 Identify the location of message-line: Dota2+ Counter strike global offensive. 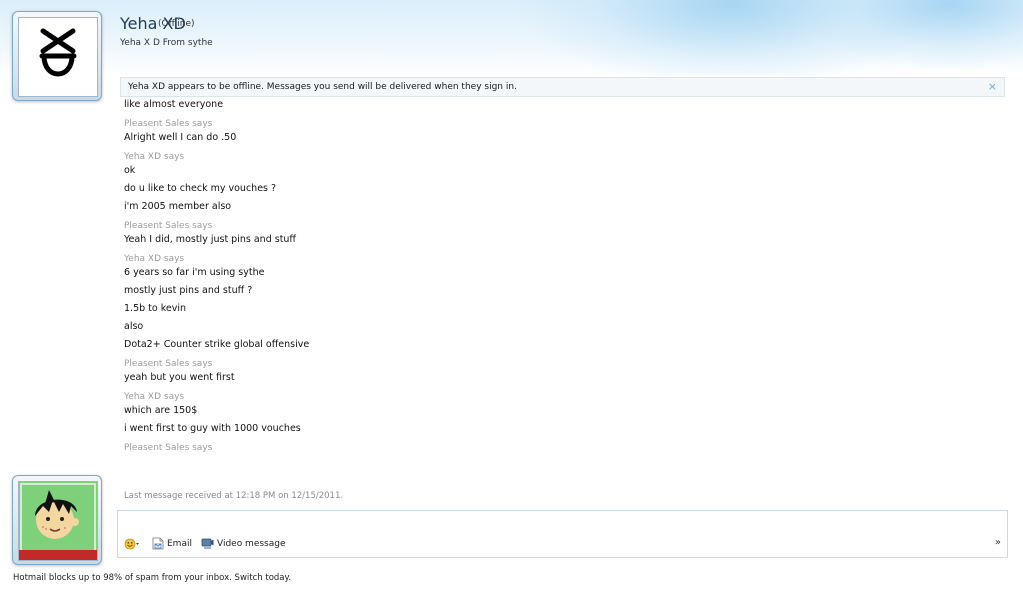
(217, 344).